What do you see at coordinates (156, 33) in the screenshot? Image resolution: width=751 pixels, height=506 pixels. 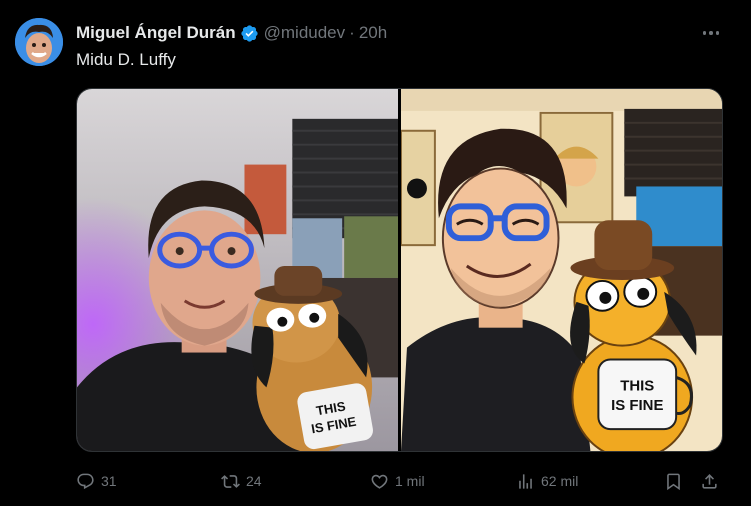 I see `author-name: Miguel Ángel Durán` at bounding box center [156, 33].